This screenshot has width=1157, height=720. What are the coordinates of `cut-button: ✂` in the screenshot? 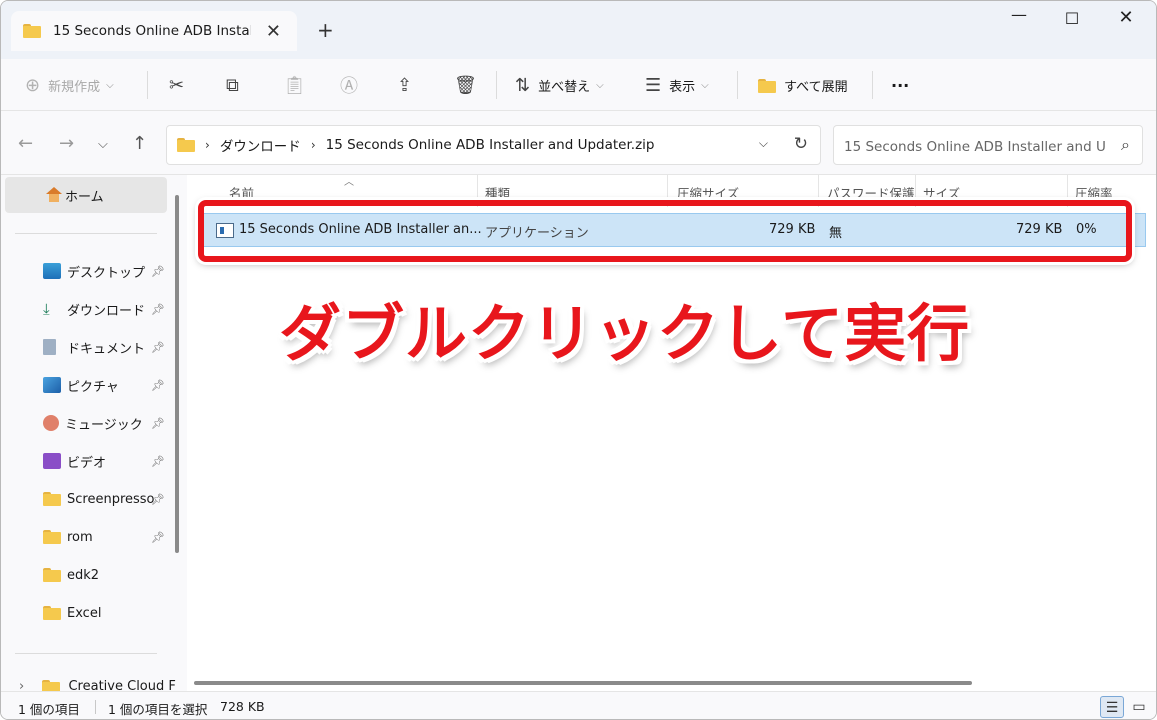 It's located at (180, 85).